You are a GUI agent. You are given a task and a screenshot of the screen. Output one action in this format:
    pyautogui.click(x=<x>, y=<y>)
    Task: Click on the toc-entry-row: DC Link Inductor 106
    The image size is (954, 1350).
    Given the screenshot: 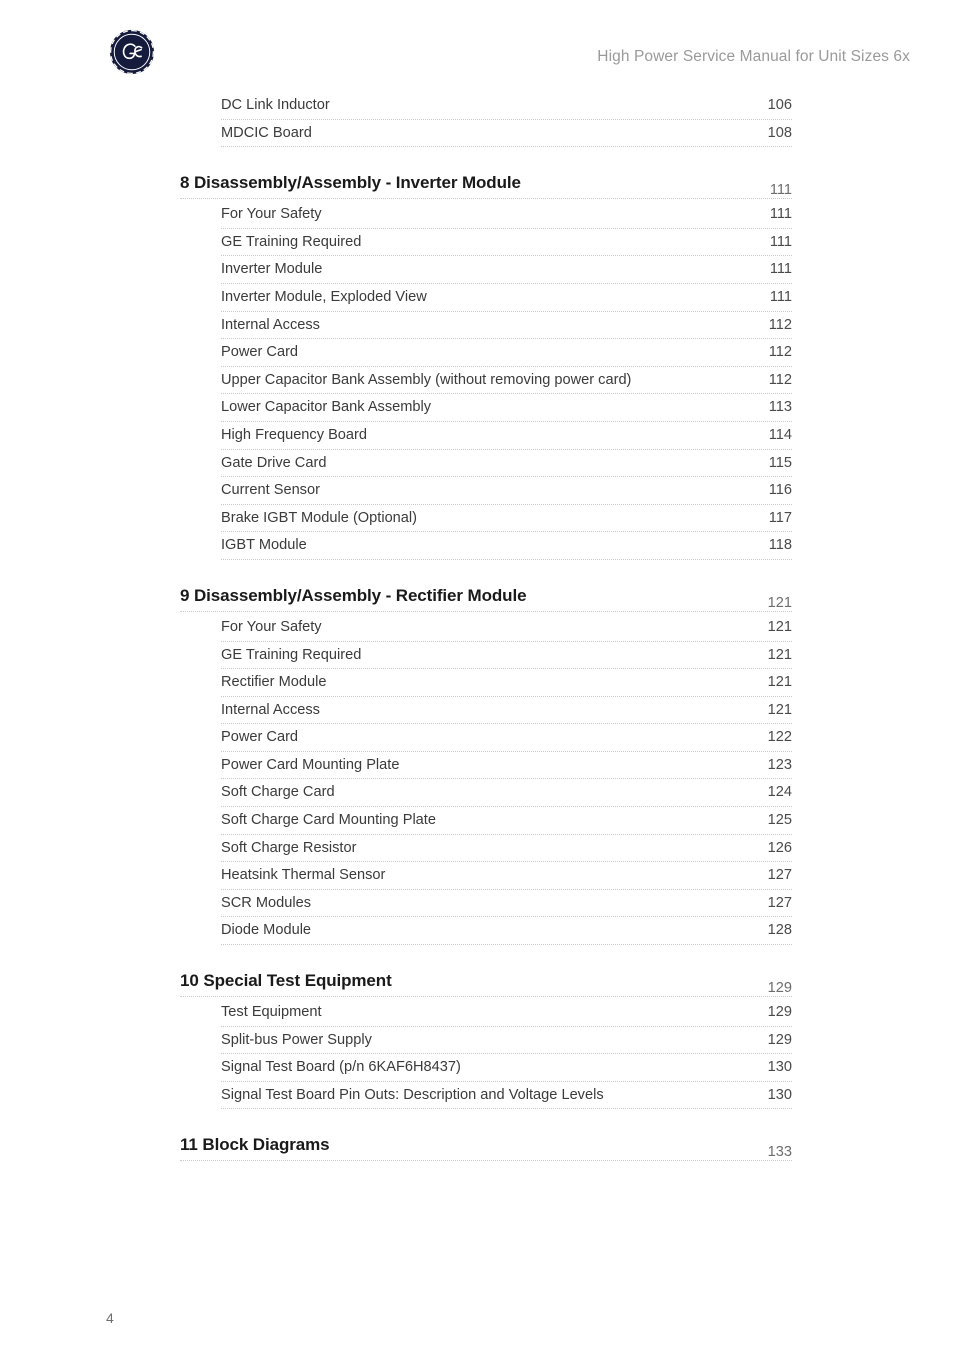 What is the action you would take?
    pyautogui.click(x=486, y=106)
    